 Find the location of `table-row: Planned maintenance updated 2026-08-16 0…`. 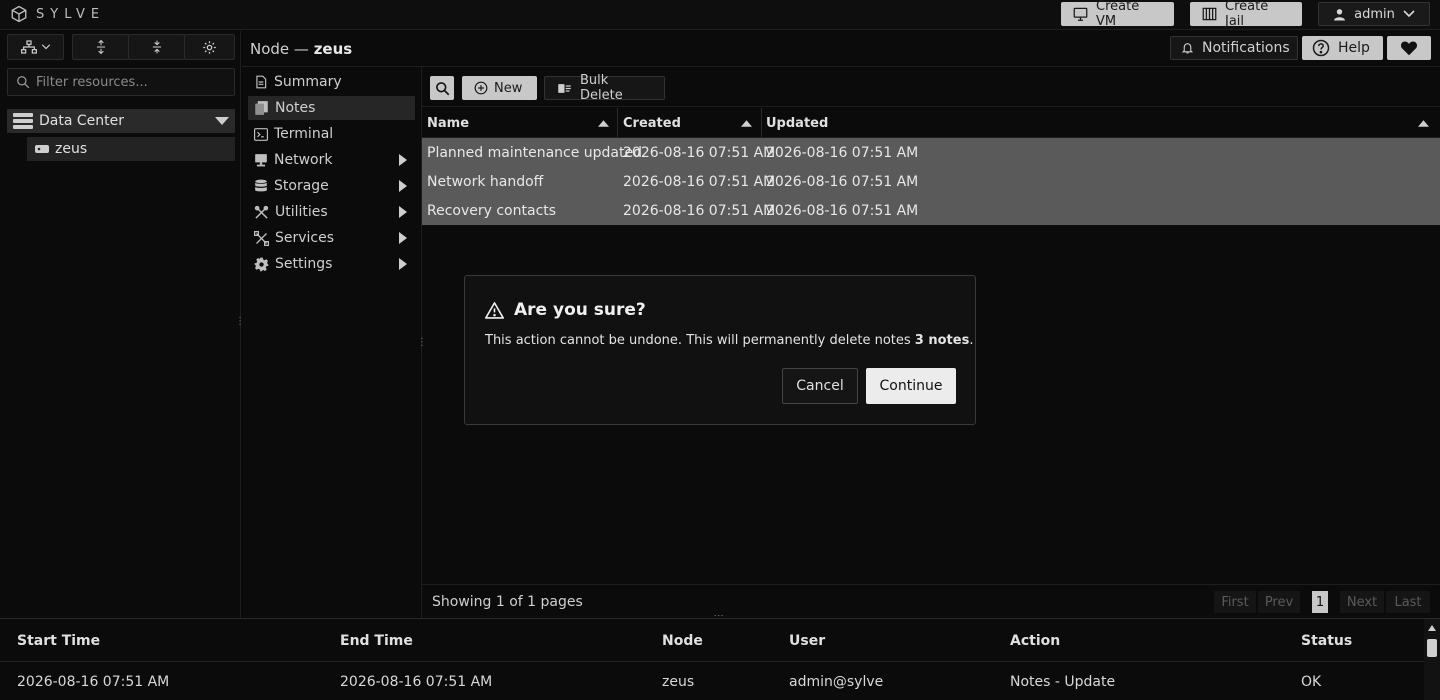

table-row: Planned maintenance updated 2026-08-16 0… is located at coordinates (931, 152).